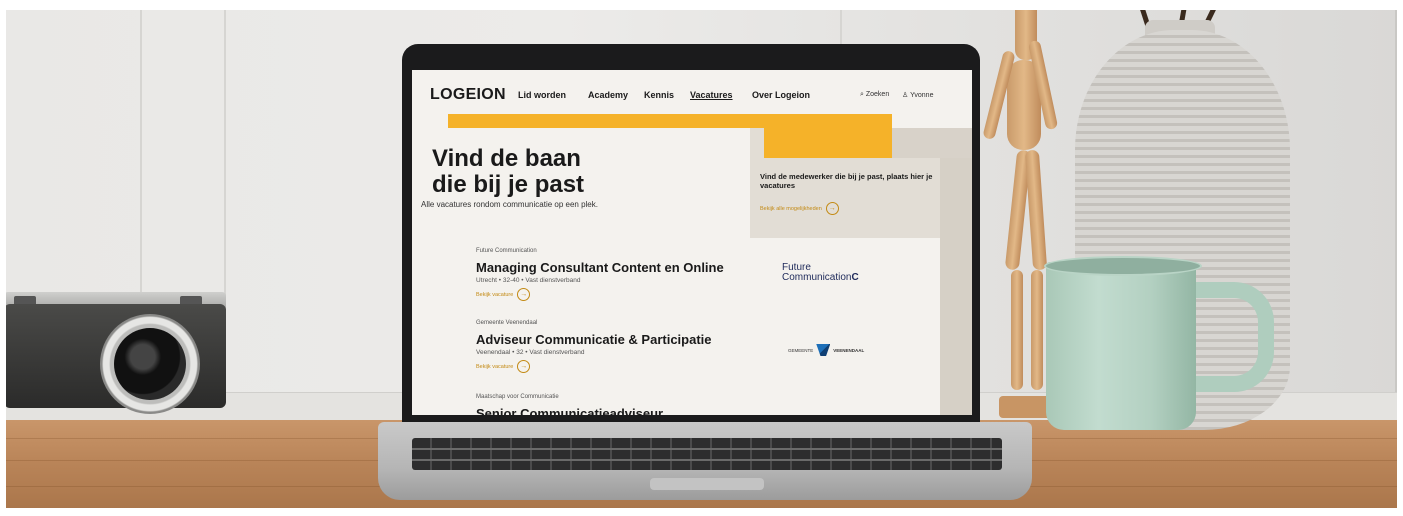  What do you see at coordinates (626, 339) in the screenshot?
I see `job-title: Adviseur Communicatie & Participatie` at bounding box center [626, 339].